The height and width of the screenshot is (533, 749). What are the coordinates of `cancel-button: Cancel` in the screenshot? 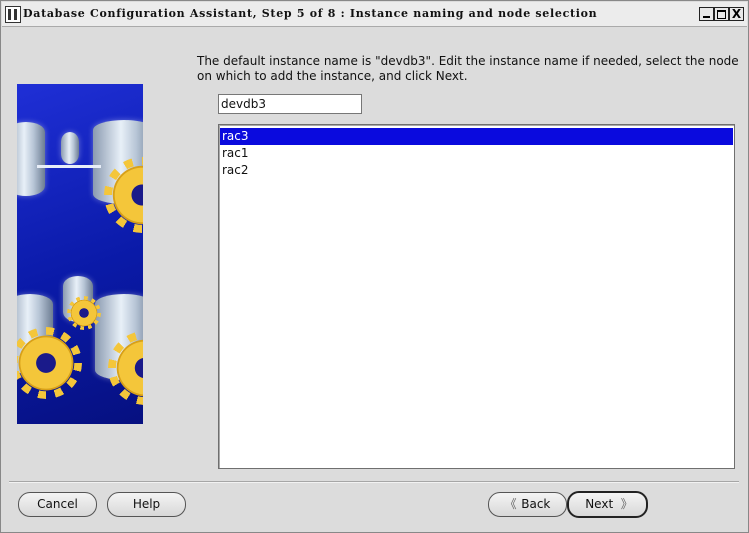 It's located at (57, 504).